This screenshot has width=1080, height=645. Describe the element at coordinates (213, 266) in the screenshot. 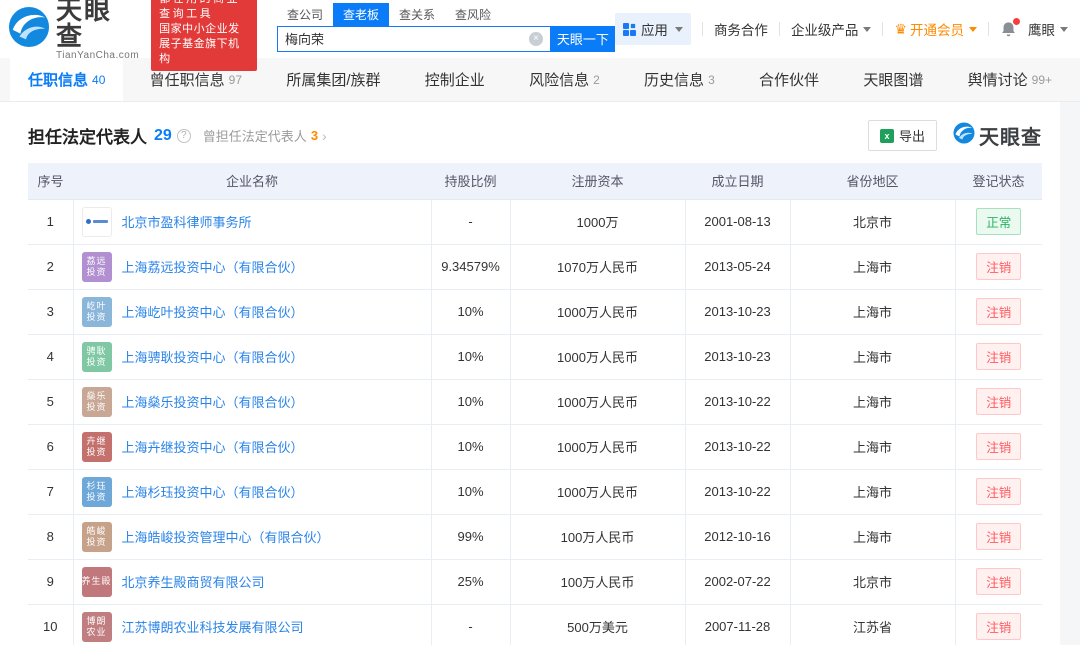

I see `company-name-link: 上海荔远投资中心（有限合伙）` at that location.